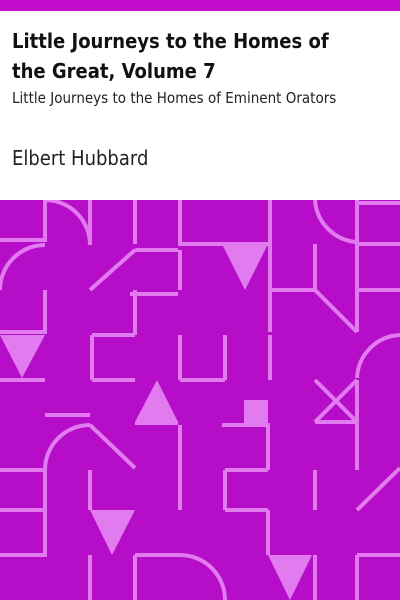  What do you see at coordinates (256, 412) in the screenshot?
I see `square-shape` at bounding box center [256, 412].